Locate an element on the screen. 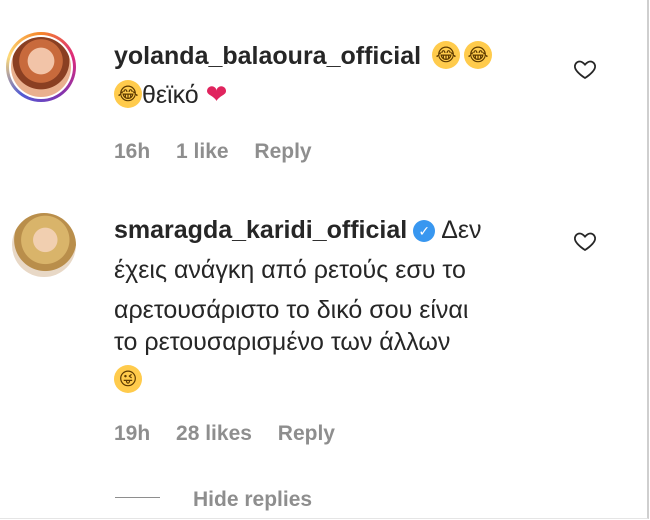 The width and height of the screenshot is (650, 520). comment-1-line2: 😂 θεϊκό ❤ is located at coordinates (170, 94).